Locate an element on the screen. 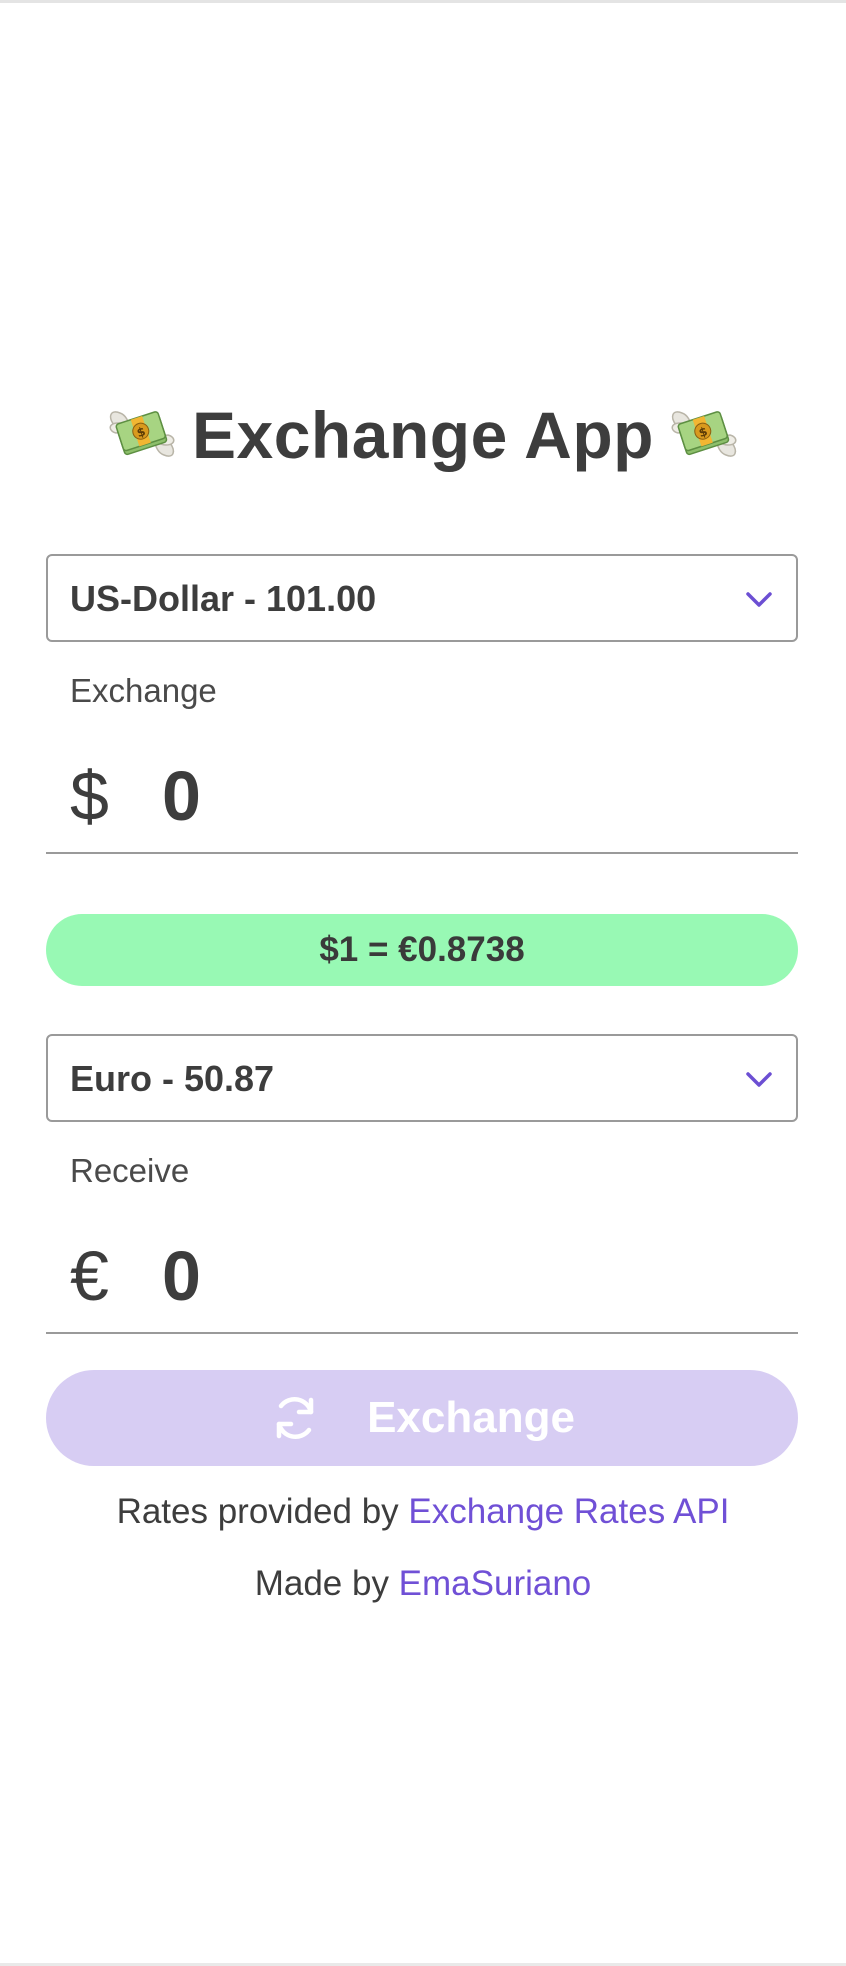  refresh-icon is located at coordinates (295, 1418).